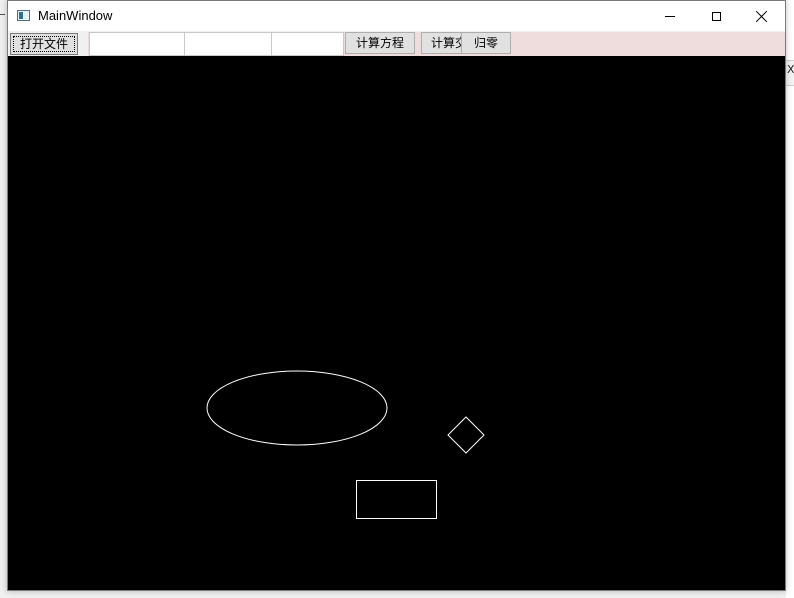  Describe the element at coordinates (2, 14) in the screenshot. I see `background-line` at that location.